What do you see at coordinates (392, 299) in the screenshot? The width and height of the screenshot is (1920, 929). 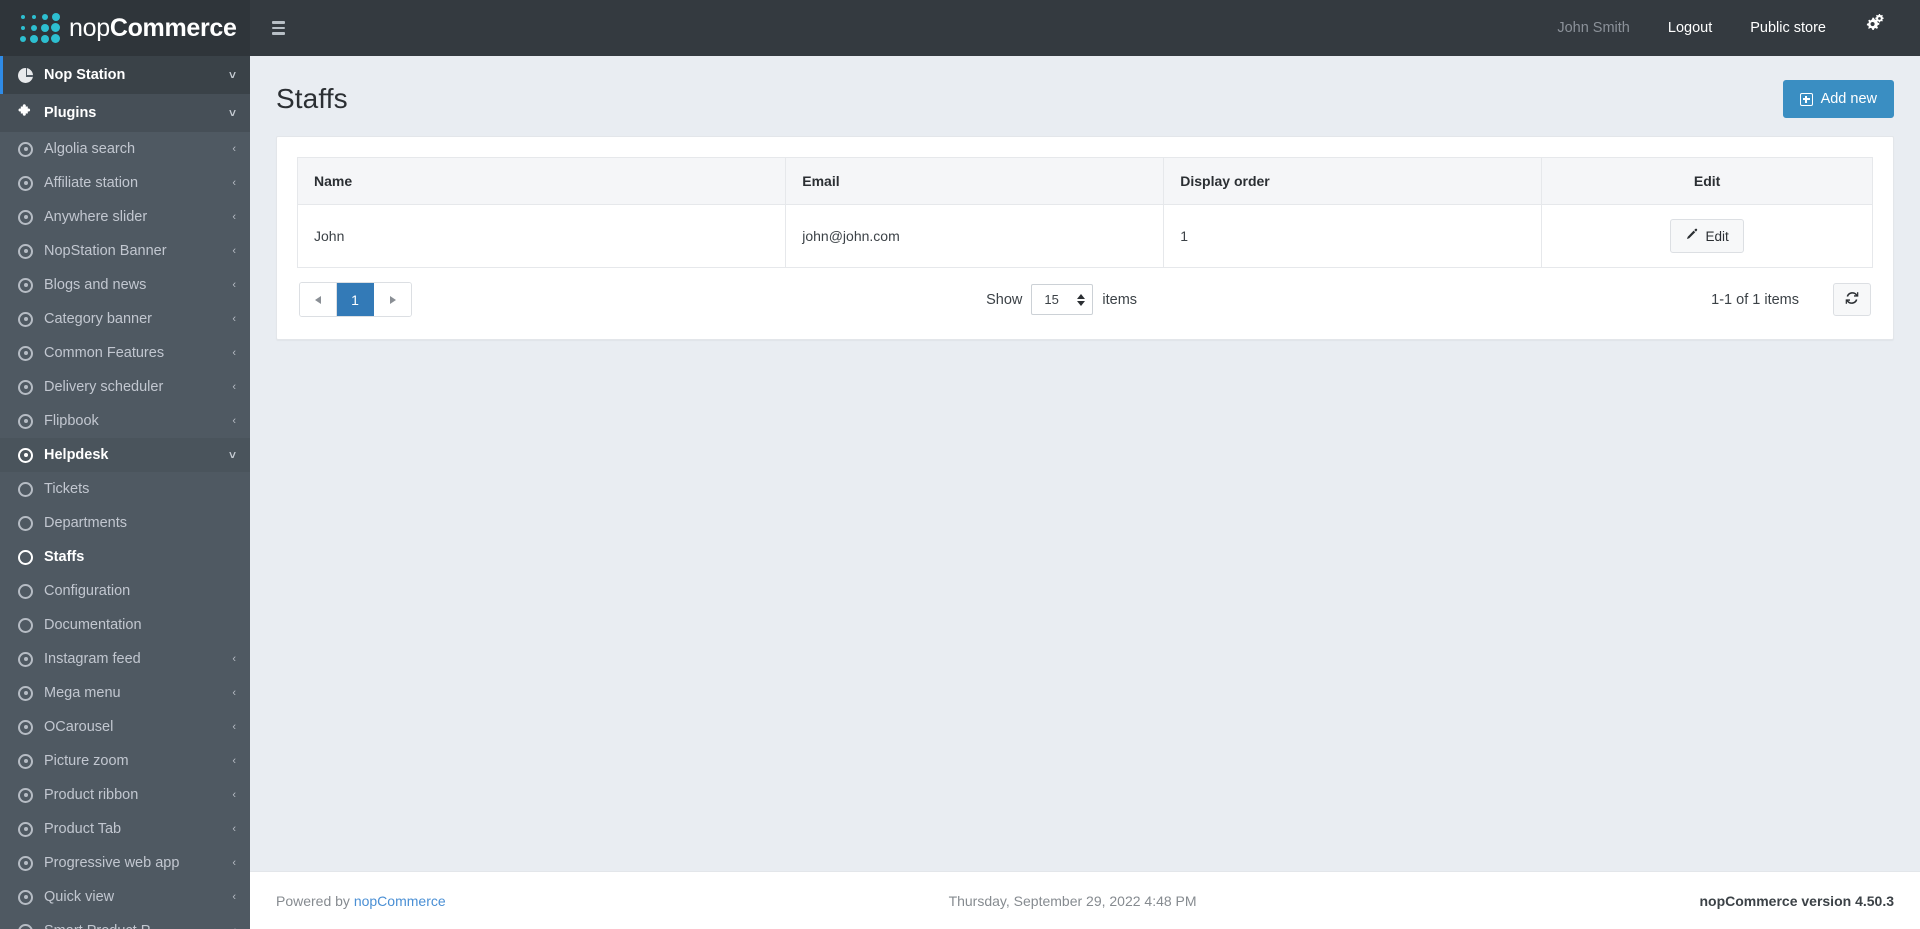 I see `pagination-next-button` at bounding box center [392, 299].